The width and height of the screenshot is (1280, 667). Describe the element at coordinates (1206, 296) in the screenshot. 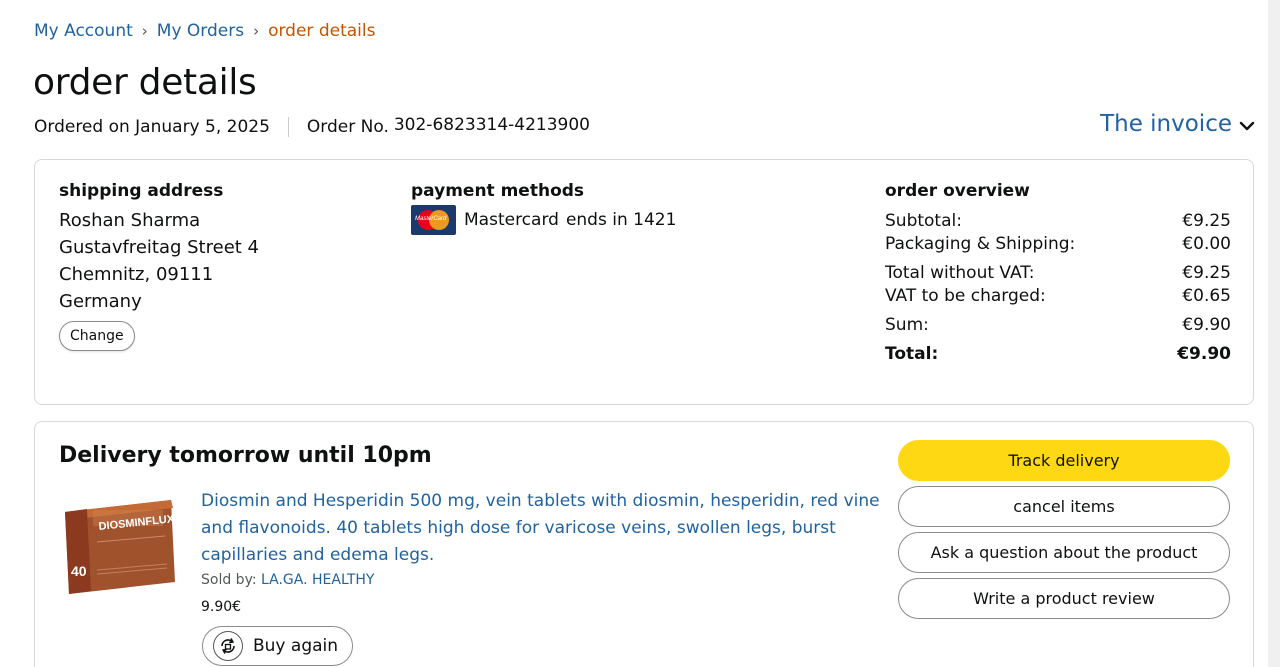

I see `overview-value: €0.65` at that location.